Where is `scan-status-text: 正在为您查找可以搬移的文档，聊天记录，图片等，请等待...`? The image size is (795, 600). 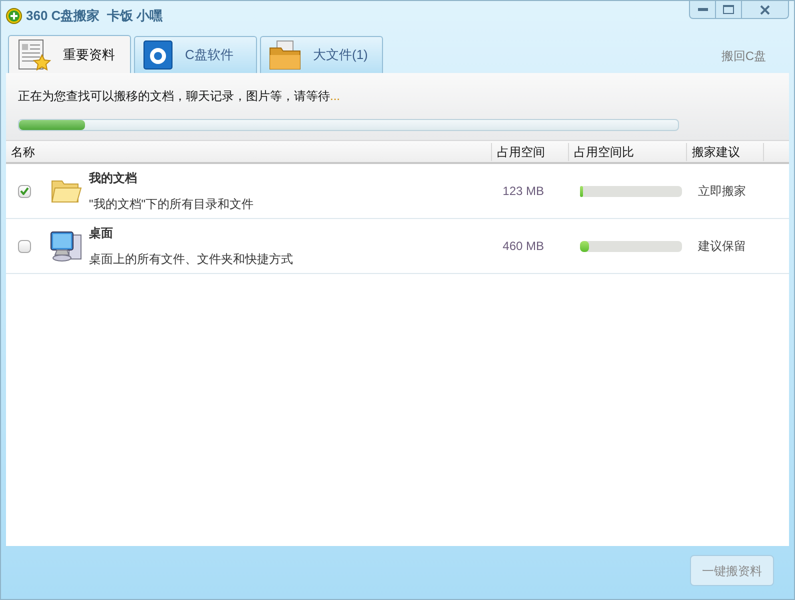
scan-status-text: 正在为您查找可以搬移的文档，聊天记录，图片等，请等待... is located at coordinates (180, 96).